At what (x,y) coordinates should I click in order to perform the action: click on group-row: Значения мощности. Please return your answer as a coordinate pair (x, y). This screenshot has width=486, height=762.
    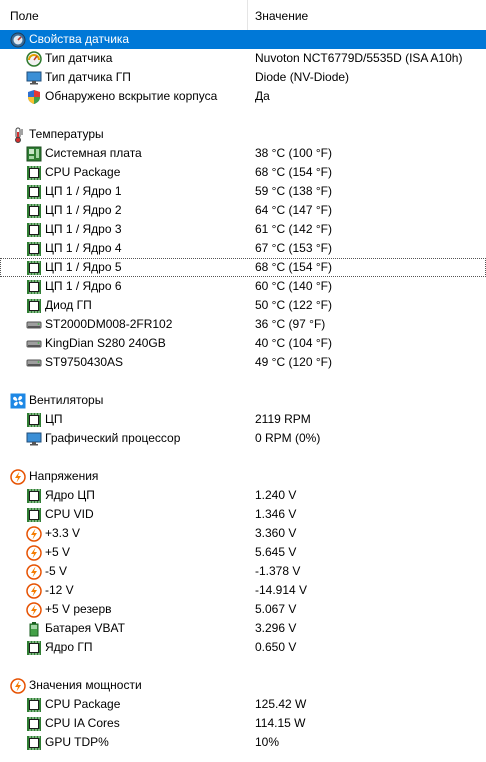
    Looking at the image, I should click on (243, 685).